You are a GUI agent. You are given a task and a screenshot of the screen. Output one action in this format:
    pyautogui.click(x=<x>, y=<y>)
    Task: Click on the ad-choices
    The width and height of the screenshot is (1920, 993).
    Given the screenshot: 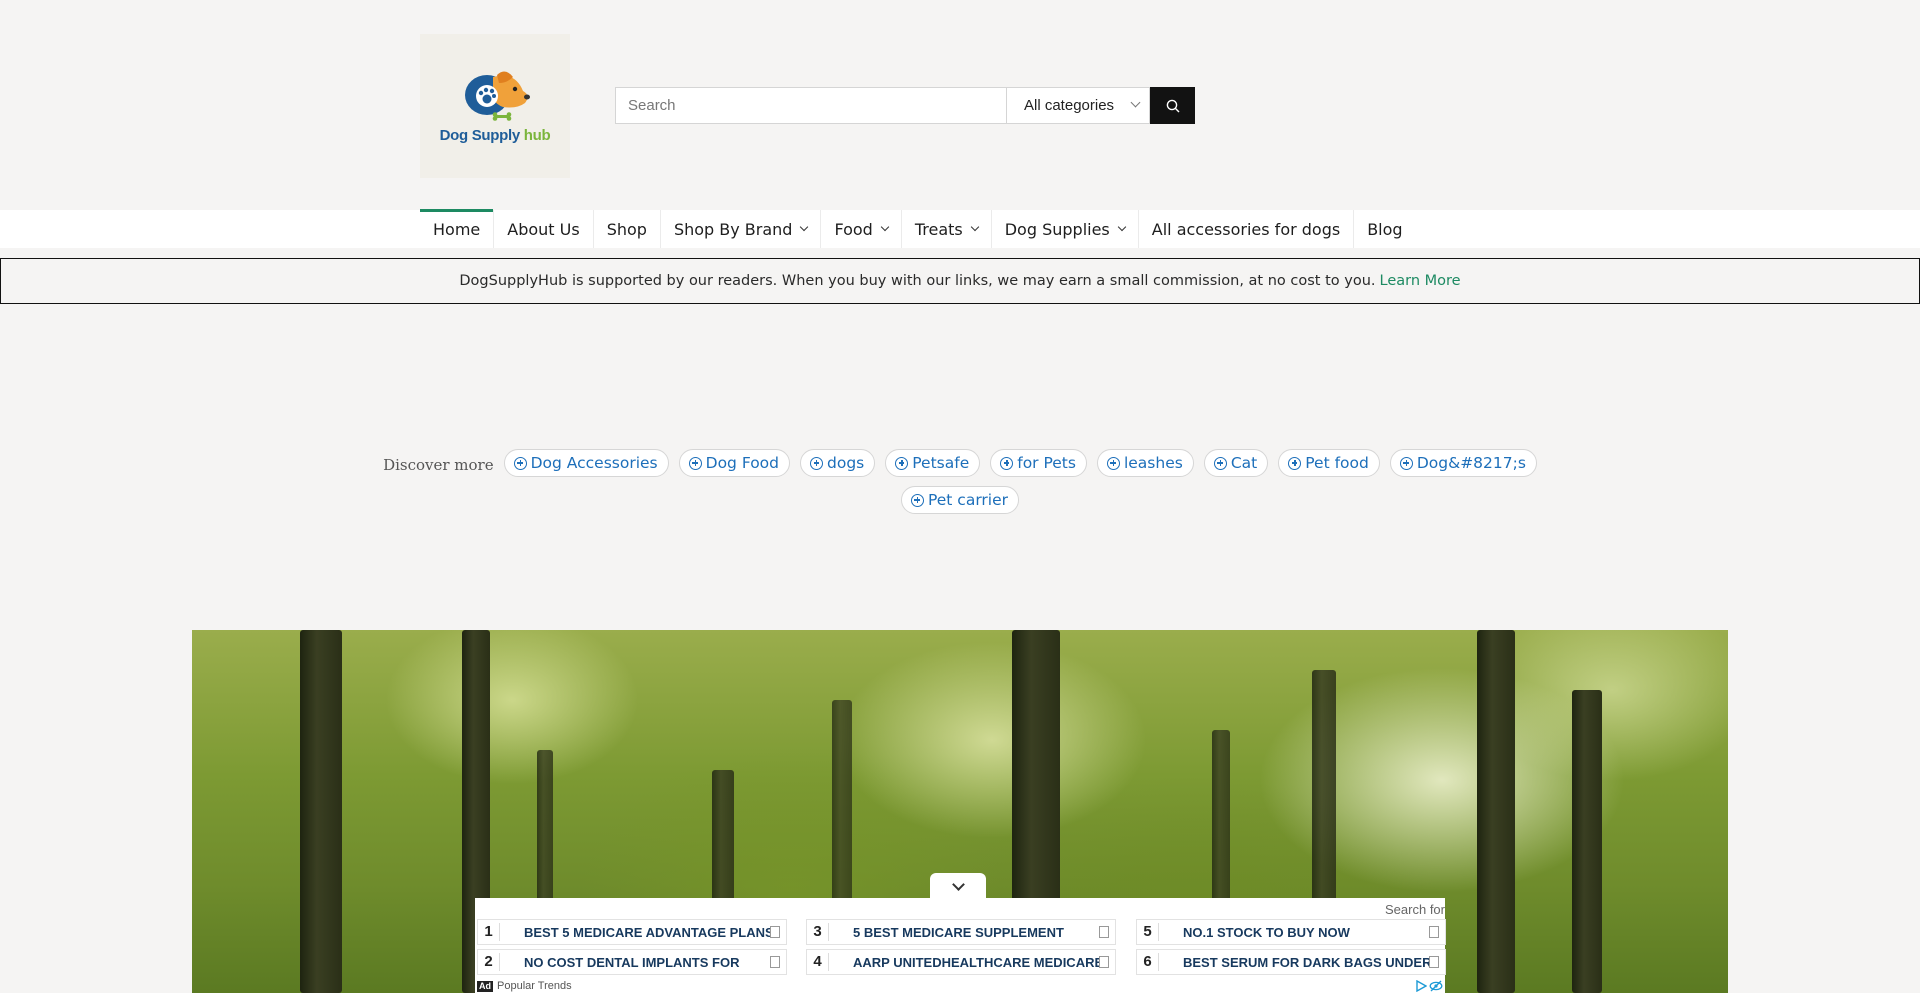 What is the action you would take?
    pyautogui.click(x=1429, y=986)
    